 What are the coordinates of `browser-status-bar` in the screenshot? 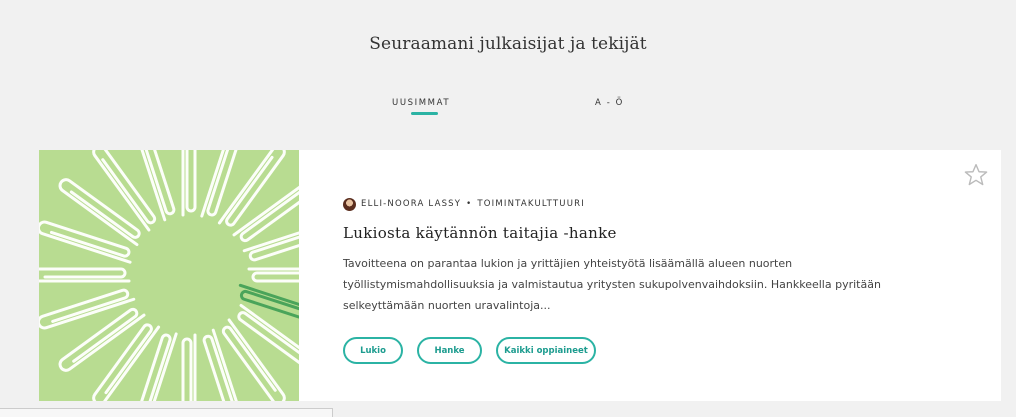 It's located at (166, 412).